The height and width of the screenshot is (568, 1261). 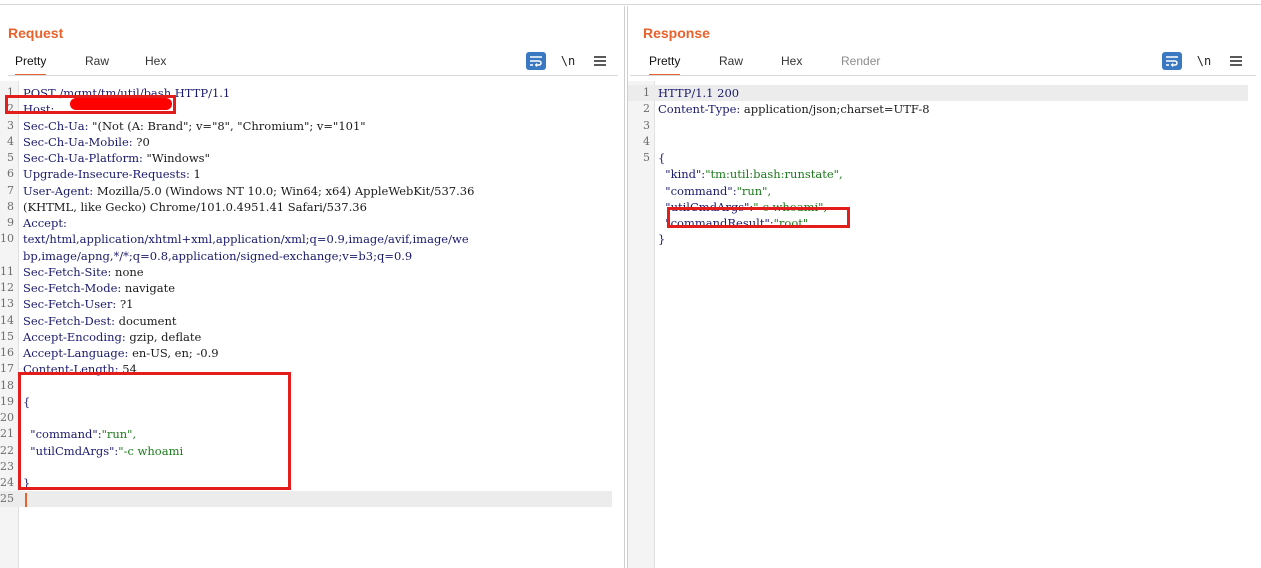 I want to click on code-key: Sec-Fetch-Dest:, so click(x=69, y=320).